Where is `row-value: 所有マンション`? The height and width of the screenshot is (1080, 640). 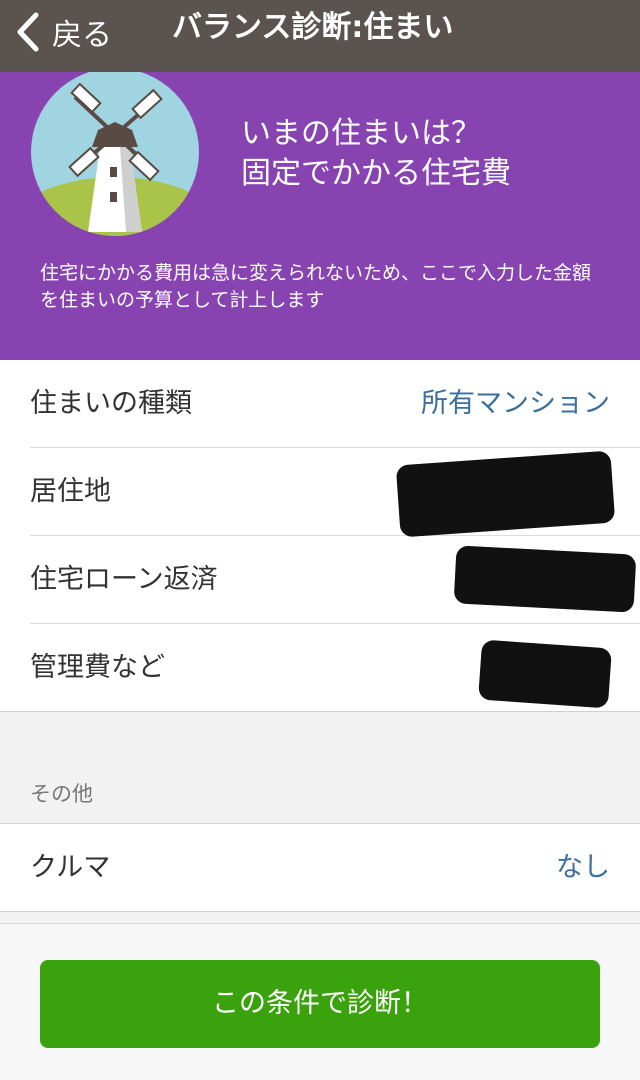 row-value: 所有マンション is located at coordinates (515, 403).